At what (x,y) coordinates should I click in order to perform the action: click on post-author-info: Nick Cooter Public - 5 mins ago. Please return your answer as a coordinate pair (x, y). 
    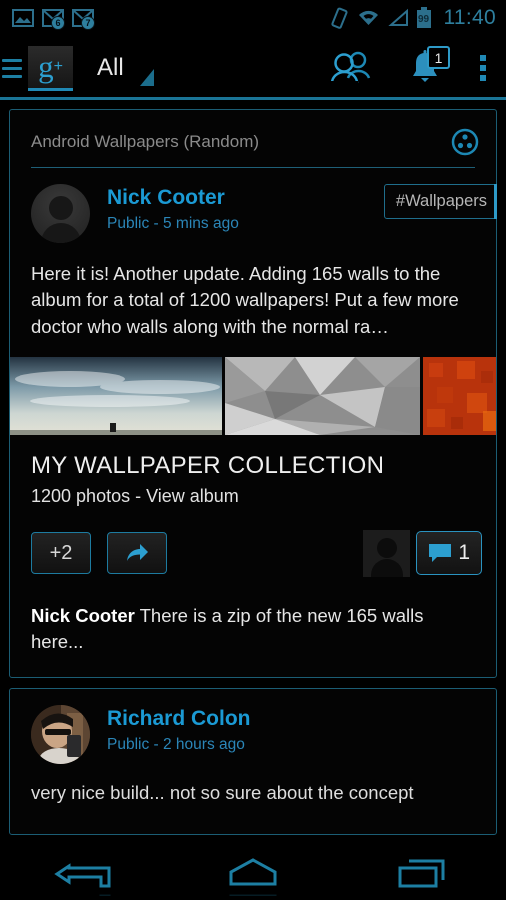
    Looking at the image, I should click on (173, 208).